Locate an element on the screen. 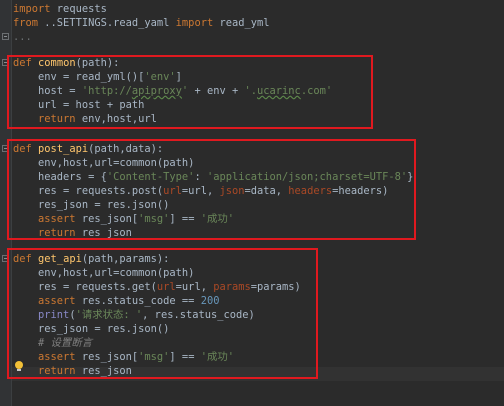  keyword: from is located at coordinates (26, 23).